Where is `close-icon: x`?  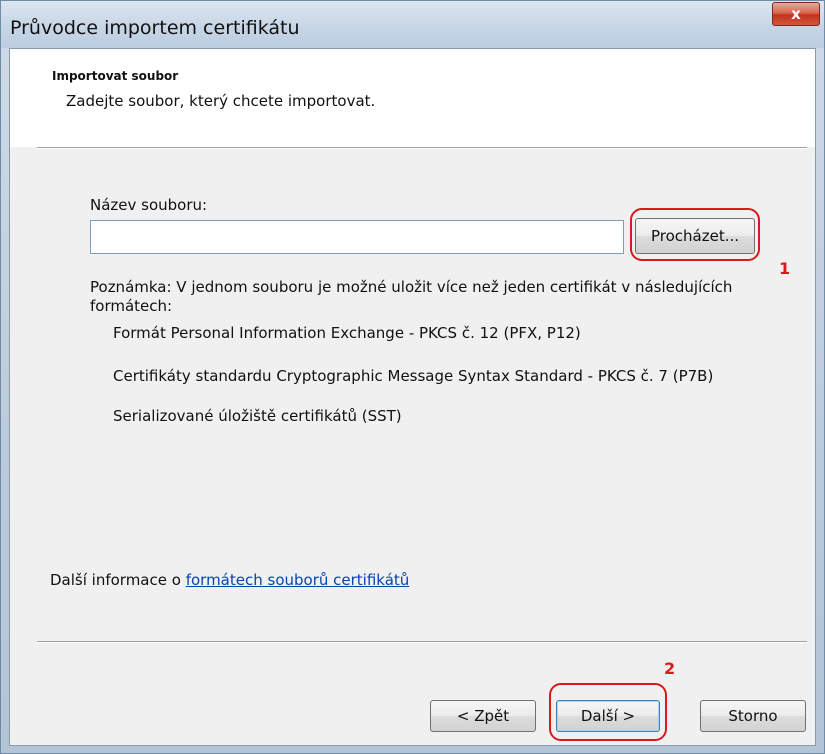
close-icon: x is located at coordinates (796, 14).